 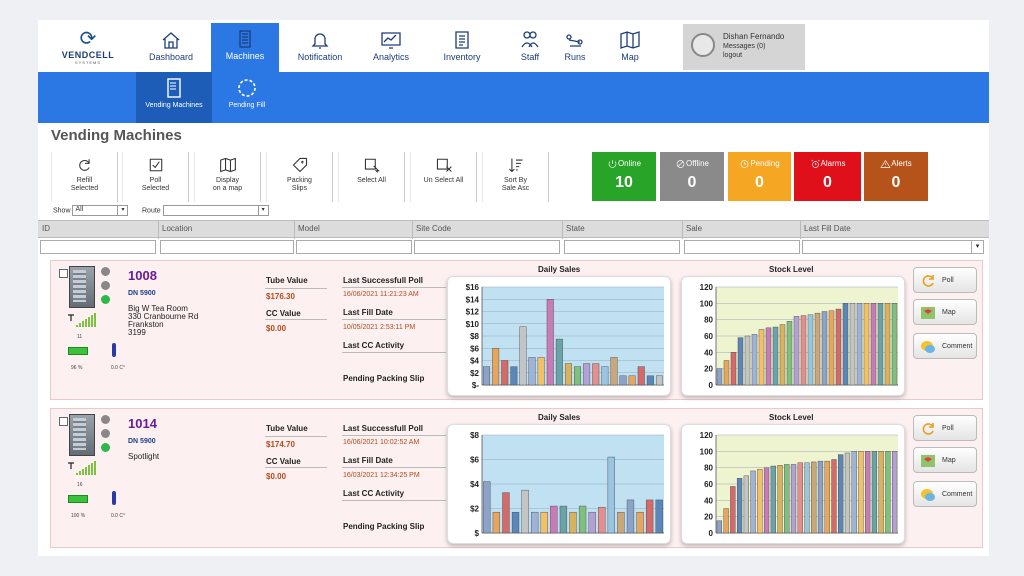 I want to click on battery-value: 96 %, so click(x=77, y=368).